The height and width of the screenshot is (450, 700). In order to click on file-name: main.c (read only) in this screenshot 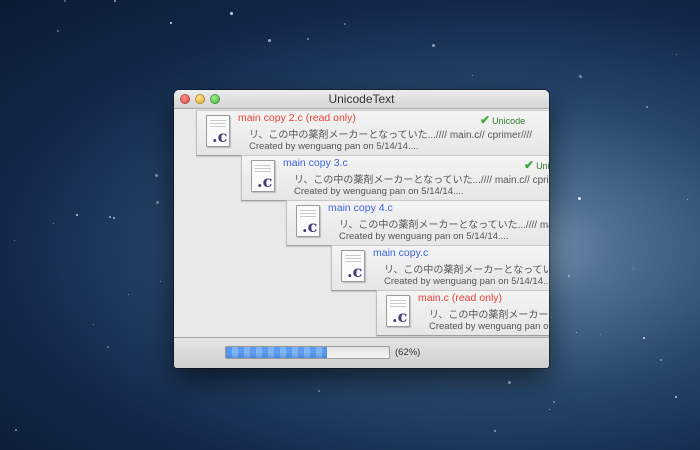, I will do `click(460, 298)`.